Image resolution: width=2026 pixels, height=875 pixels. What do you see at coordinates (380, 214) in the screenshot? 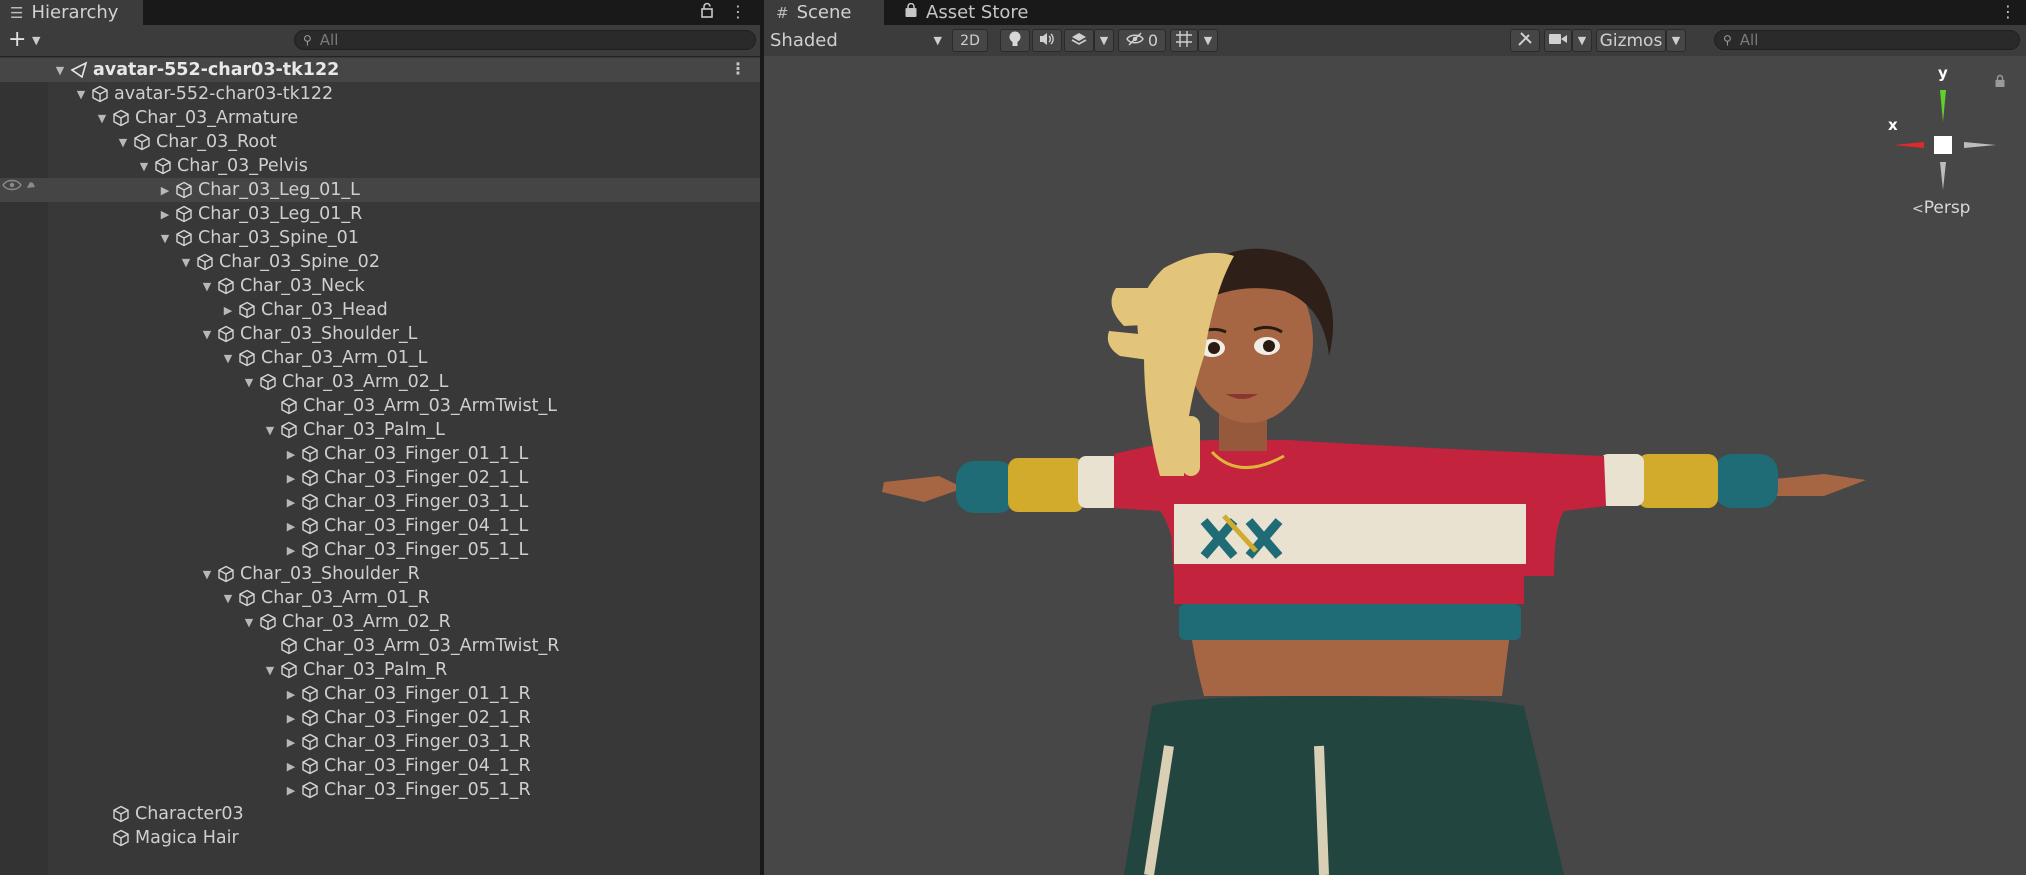
I see `hierarchy-row: ▶ Char_03_Leg_01_R` at bounding box center [380, 214].